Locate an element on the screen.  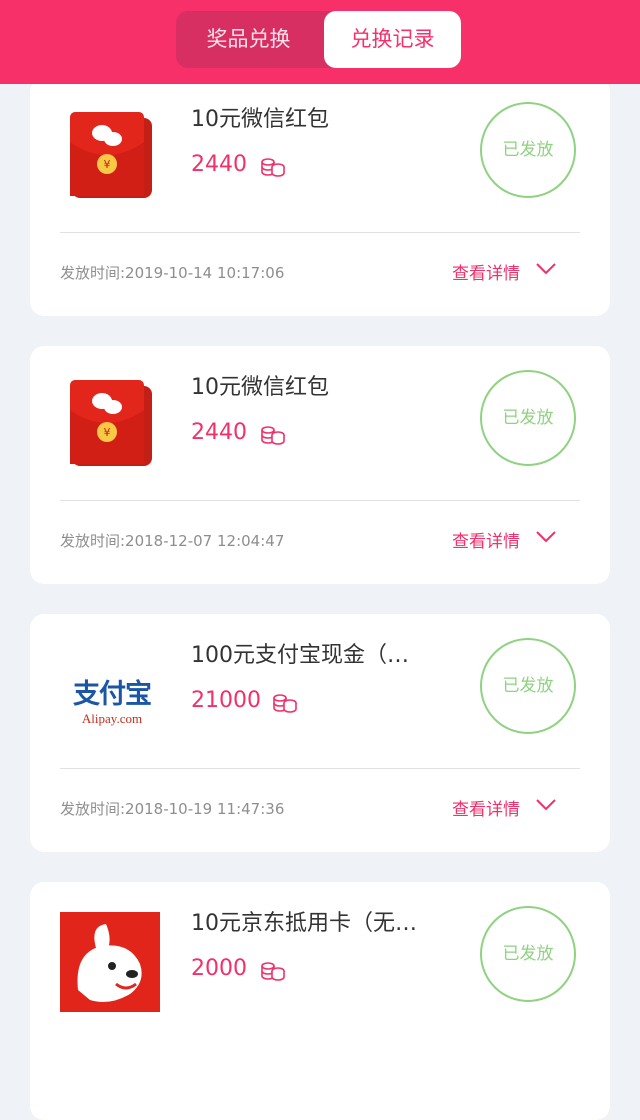
record-price: 21000 is located at coordinates (226, 700).